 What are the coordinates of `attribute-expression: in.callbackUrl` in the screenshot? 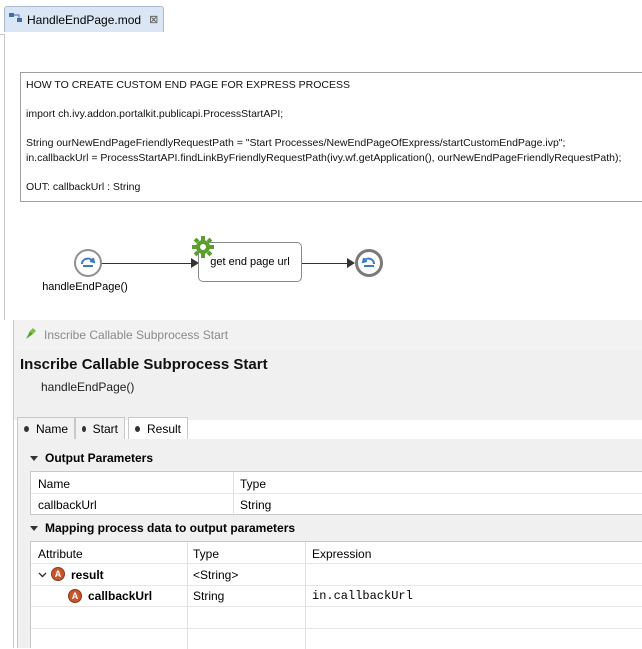 It's located at (362, 596).